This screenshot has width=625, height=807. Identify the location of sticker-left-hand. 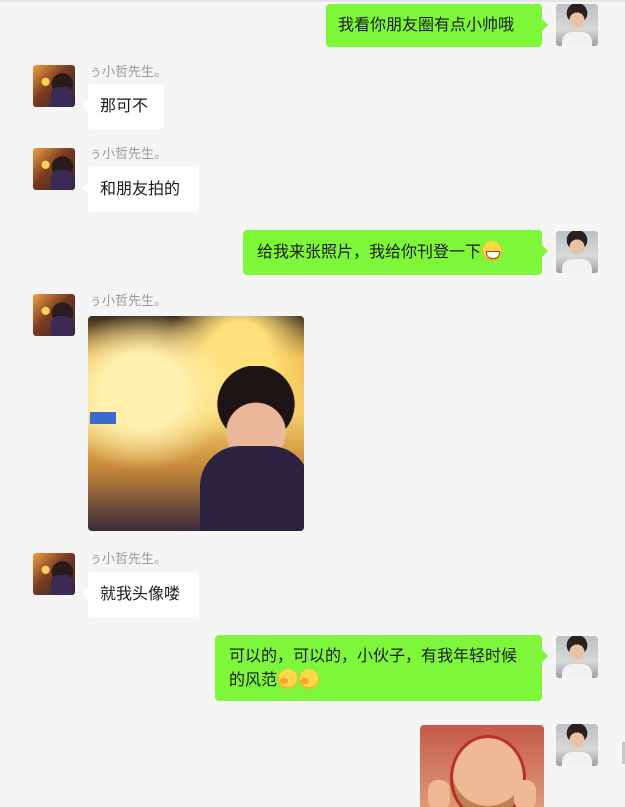
(439, 793).